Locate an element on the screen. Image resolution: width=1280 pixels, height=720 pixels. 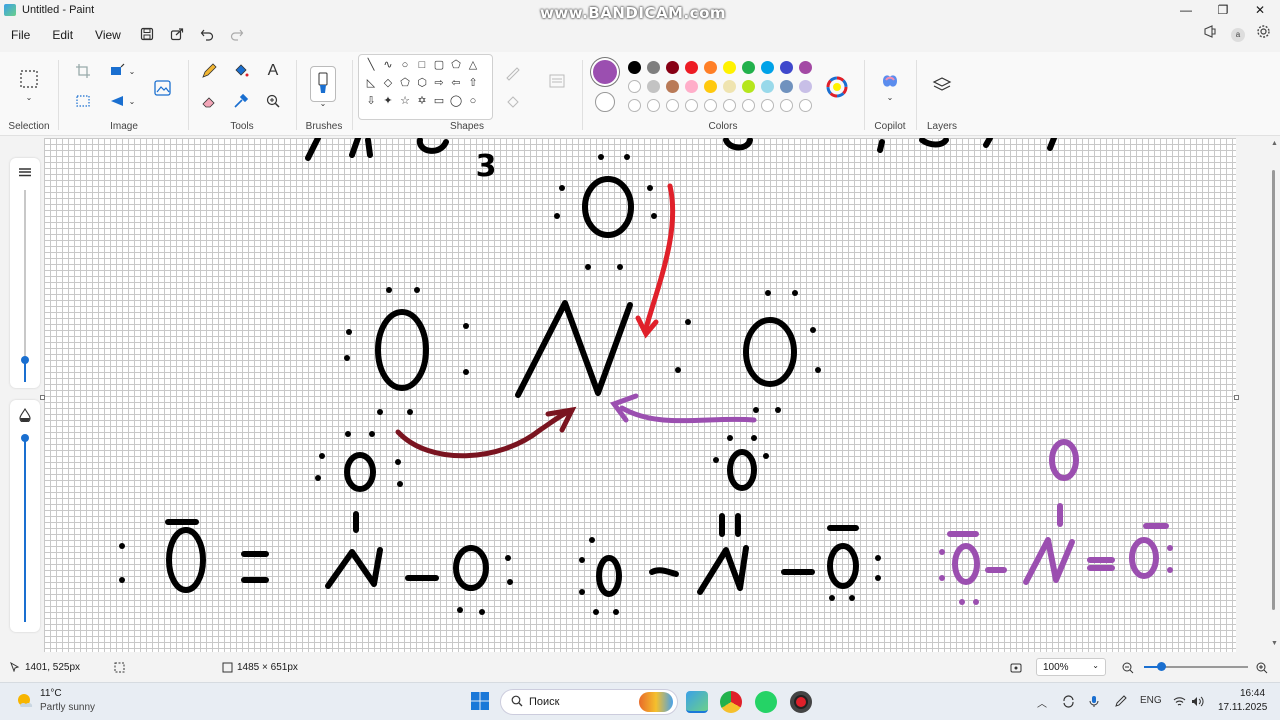
maximize-button: ❐ is located at coordinates (1223, 10).